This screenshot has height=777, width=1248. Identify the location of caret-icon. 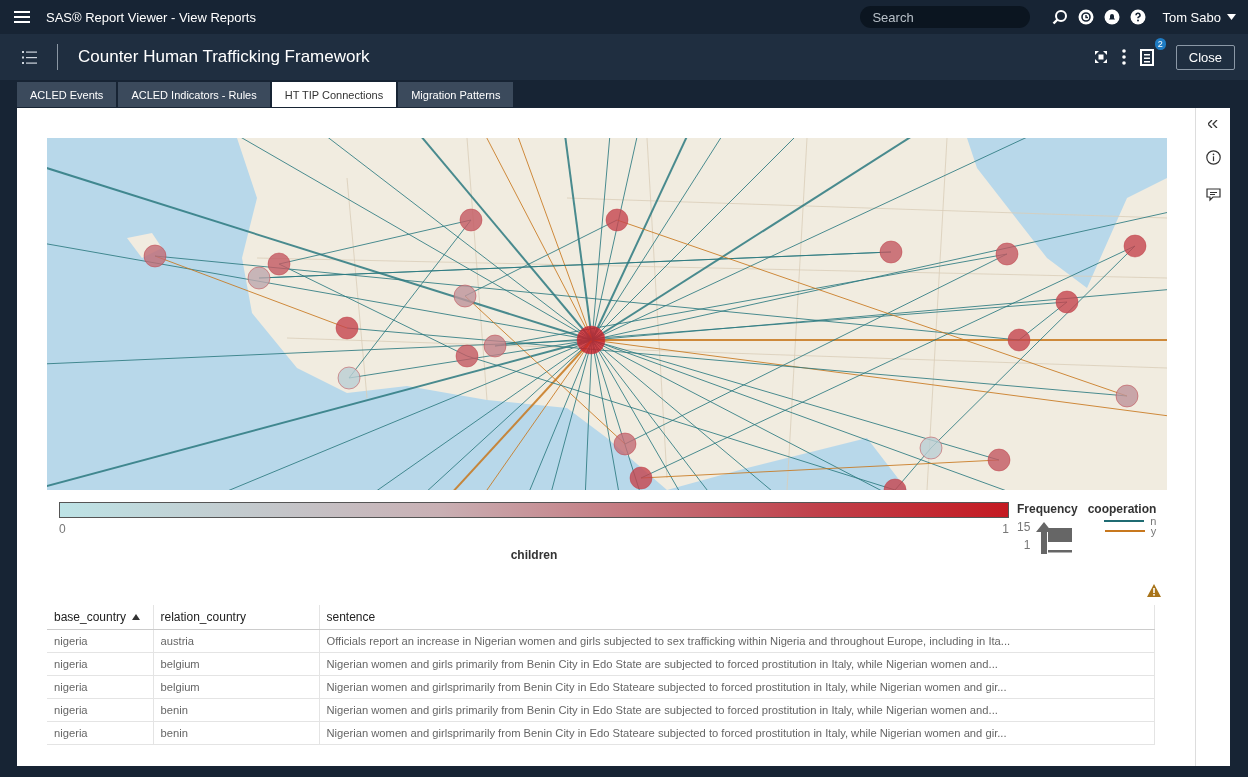
(1231, 17).